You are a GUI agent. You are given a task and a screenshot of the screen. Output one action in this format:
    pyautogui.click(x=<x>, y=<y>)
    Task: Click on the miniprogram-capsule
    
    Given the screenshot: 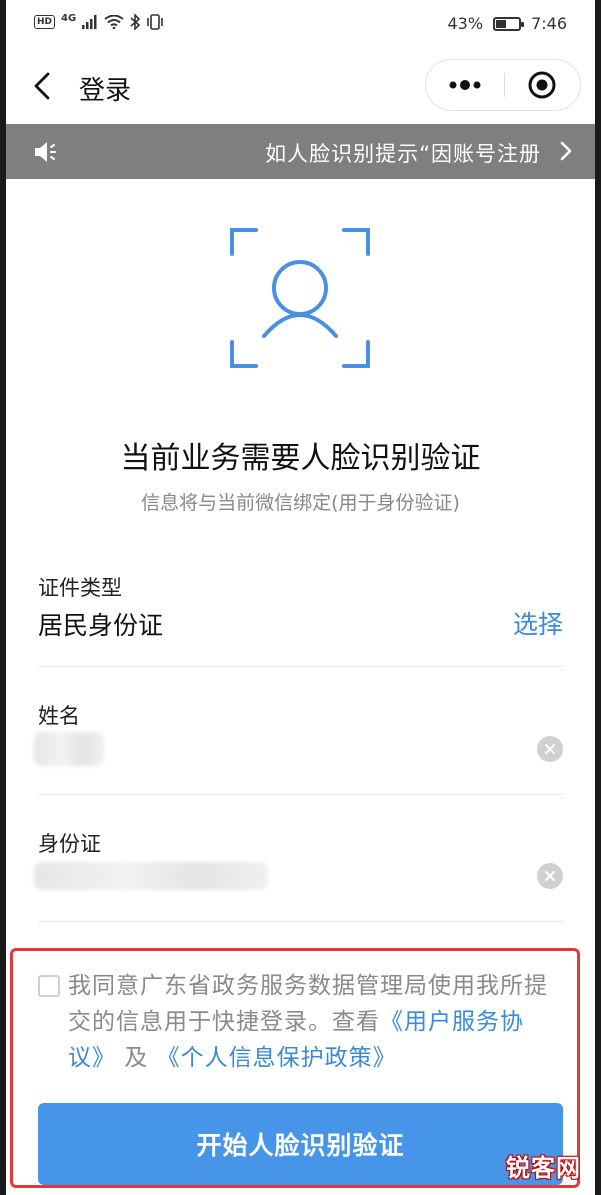 What is the action you would take?
    pyautogui.click(x=503, y=85)
    